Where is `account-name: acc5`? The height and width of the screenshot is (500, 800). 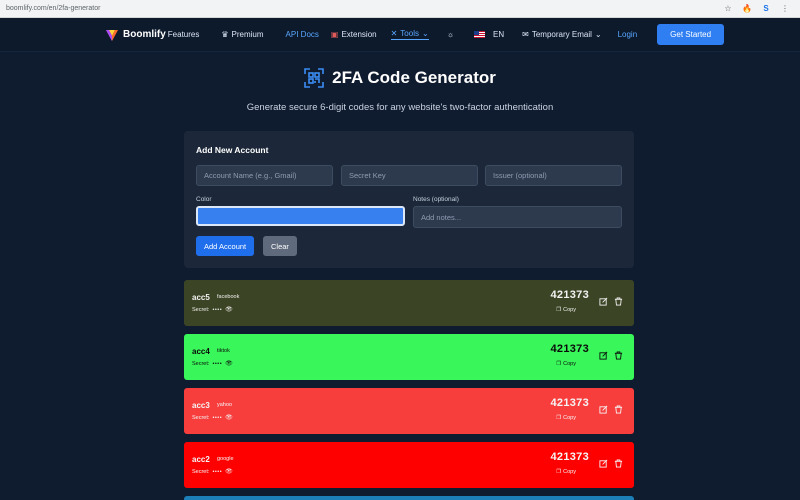 account-name: acc5 is located at coordinates (201, 297).